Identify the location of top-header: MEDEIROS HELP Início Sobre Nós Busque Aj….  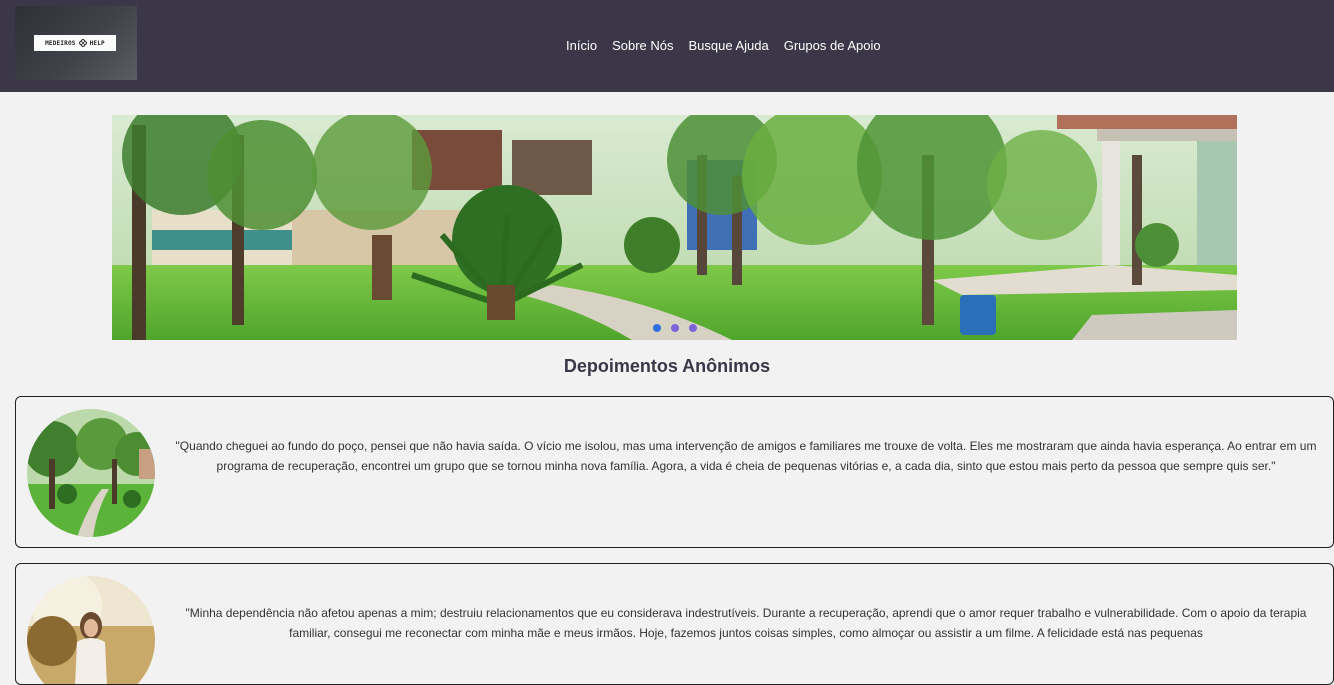
(667, 46).